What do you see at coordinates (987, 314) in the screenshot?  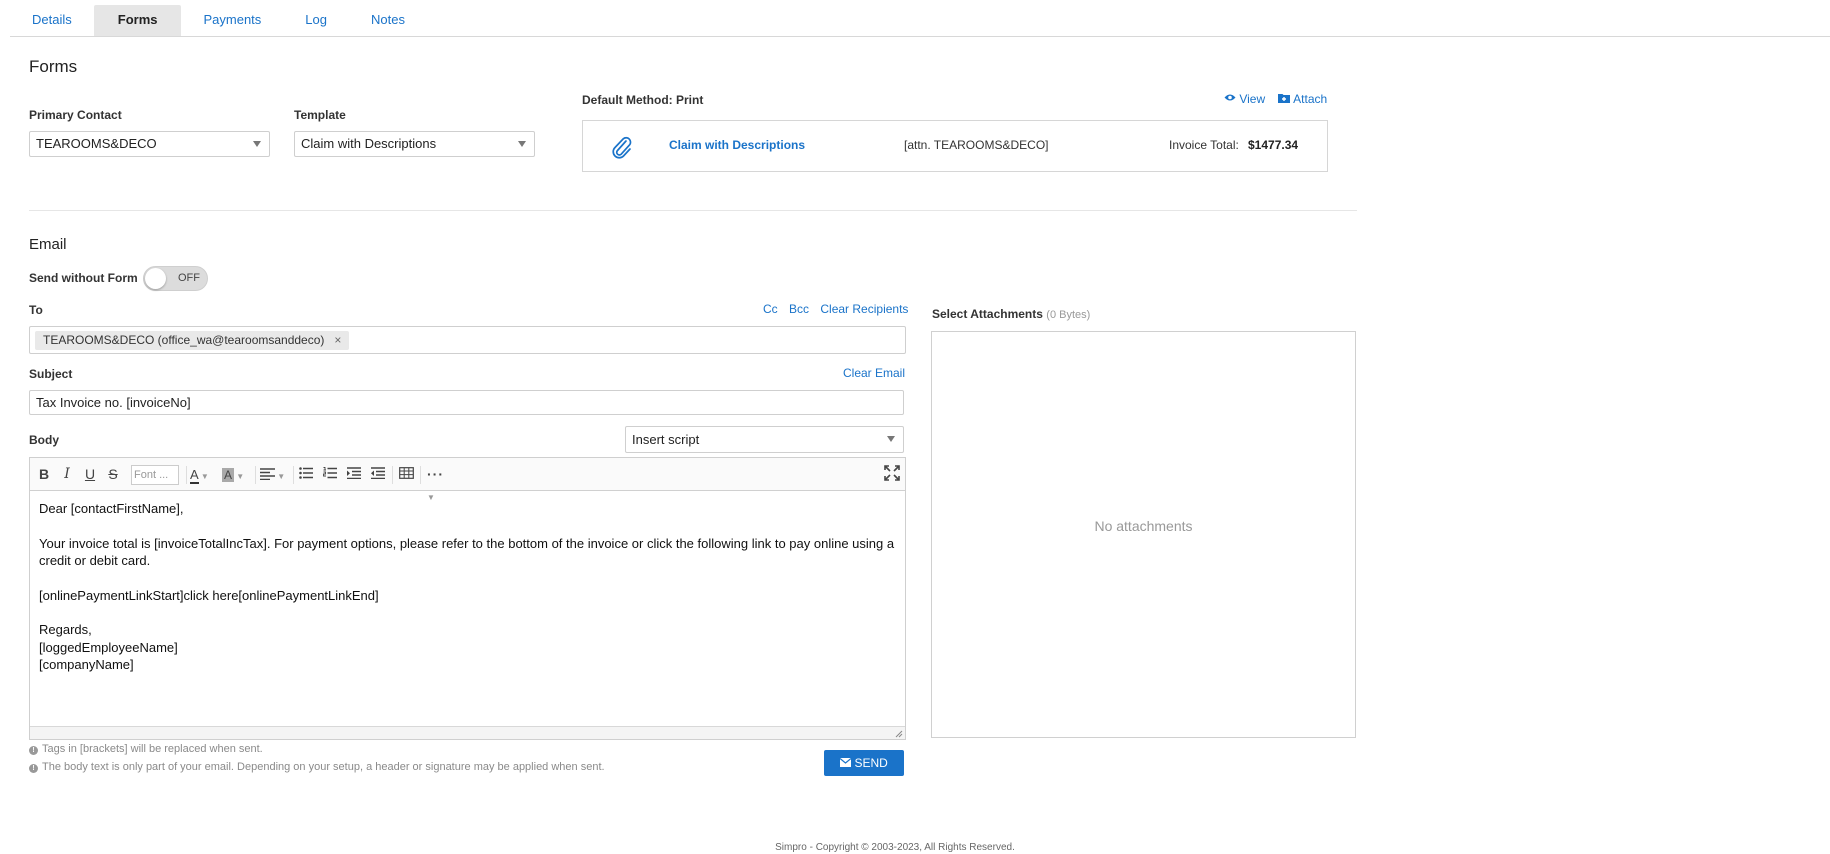 I see `attachments-label: Select Attachments` at bounding box center [987, 314].